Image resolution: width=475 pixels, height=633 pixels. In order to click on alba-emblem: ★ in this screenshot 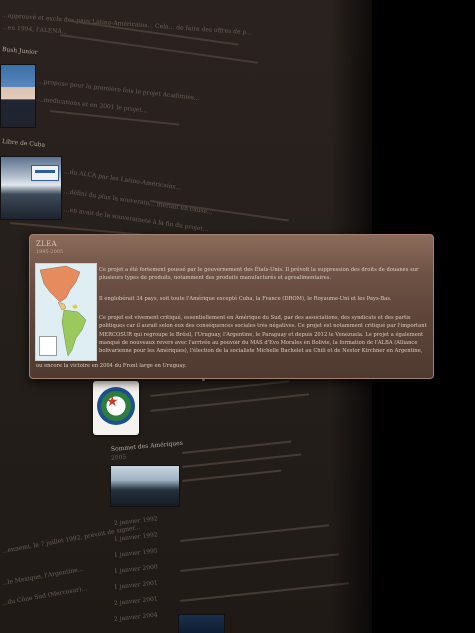, I will do `click(116, 408)`.